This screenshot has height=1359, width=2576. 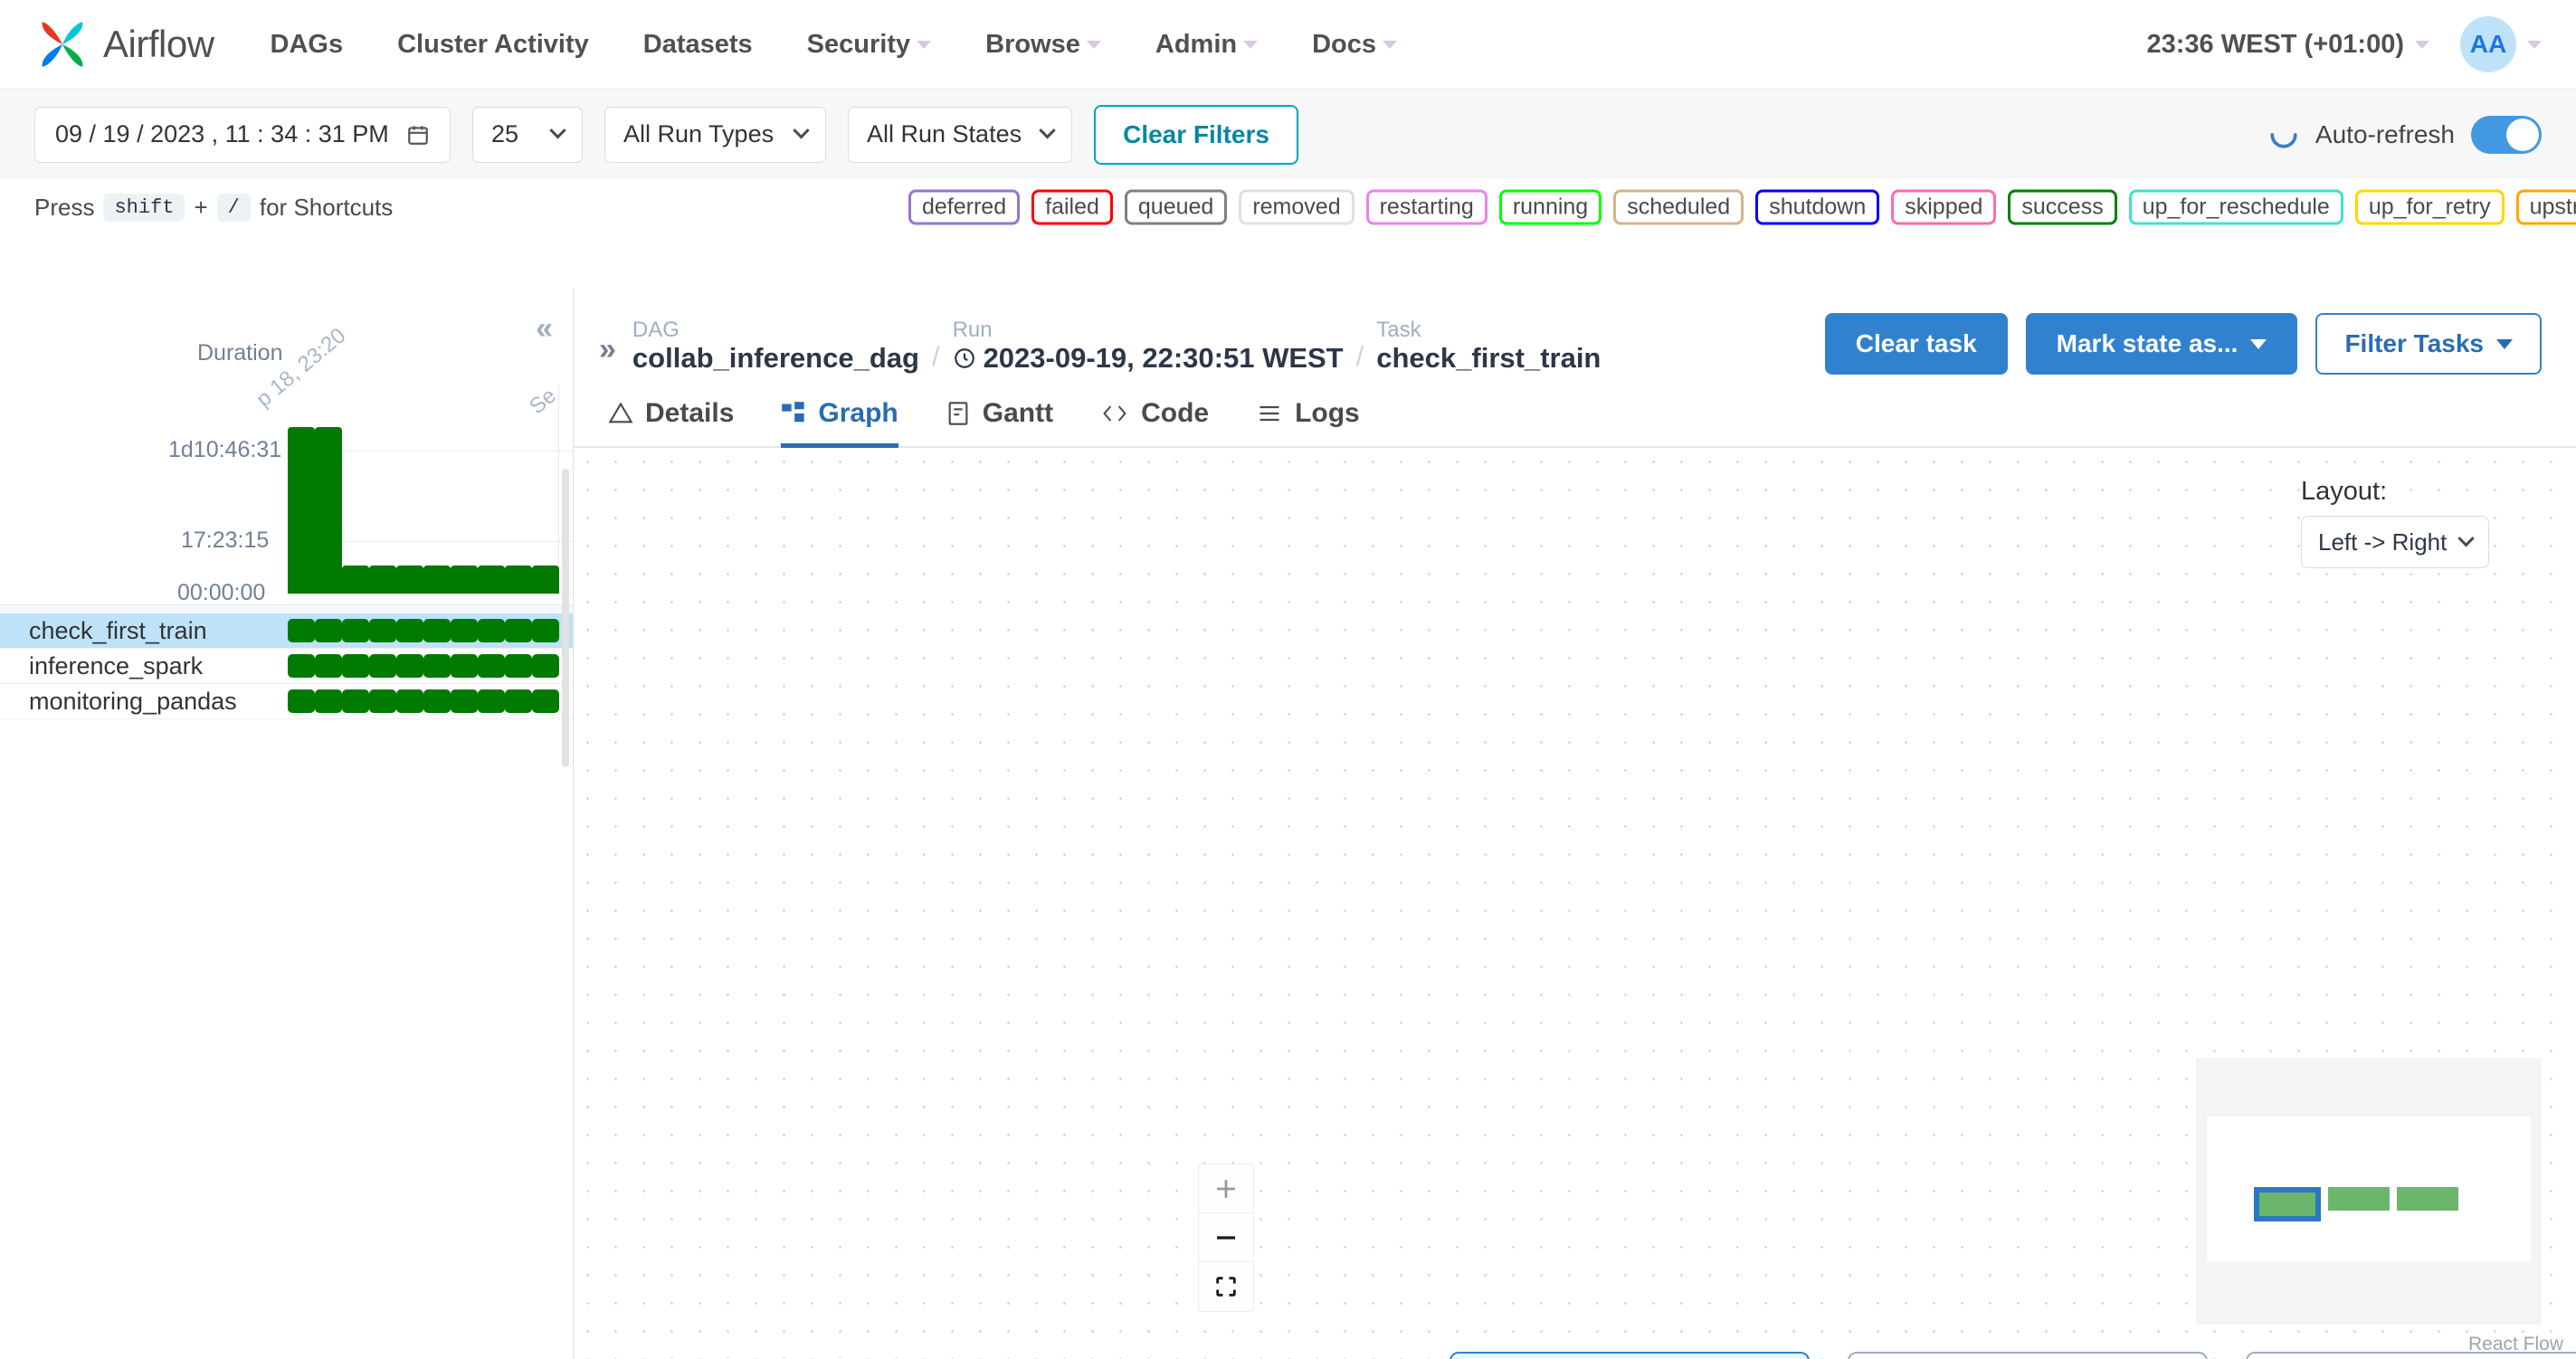 I want to click on code-brackets-icon, so click(x=1115, y=413).